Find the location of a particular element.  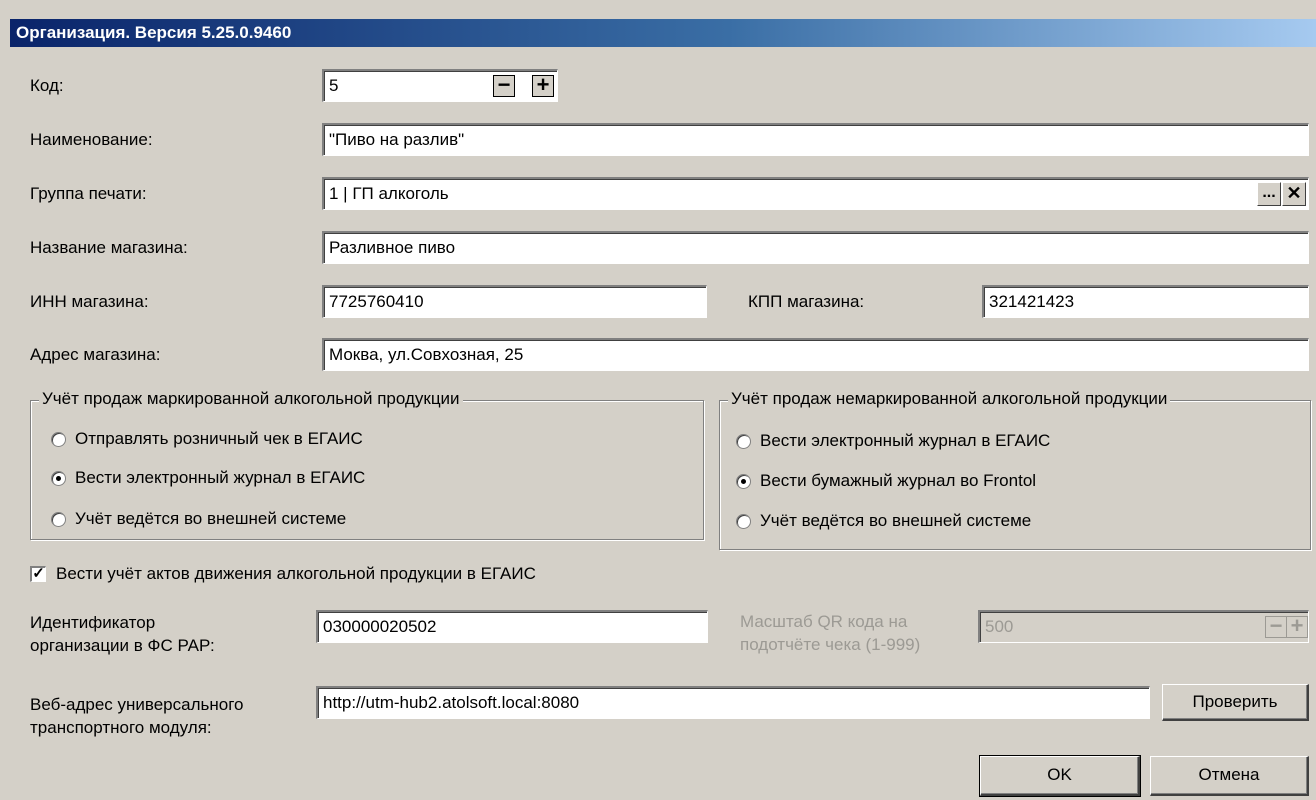

utm-label-line1: Веб-адрес универсального is located at coordinates (137, 704).